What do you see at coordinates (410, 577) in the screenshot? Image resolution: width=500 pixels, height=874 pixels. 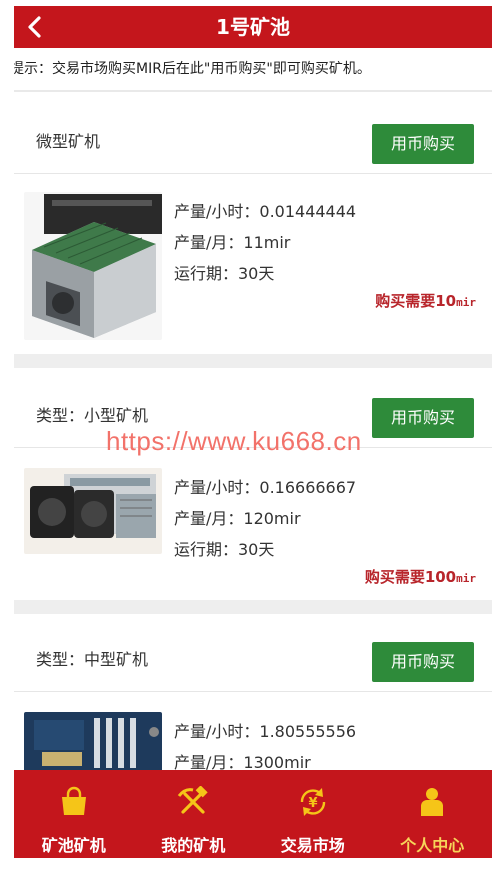 I see `price-amount: 购买需要100` at bounding box center [410, 577].